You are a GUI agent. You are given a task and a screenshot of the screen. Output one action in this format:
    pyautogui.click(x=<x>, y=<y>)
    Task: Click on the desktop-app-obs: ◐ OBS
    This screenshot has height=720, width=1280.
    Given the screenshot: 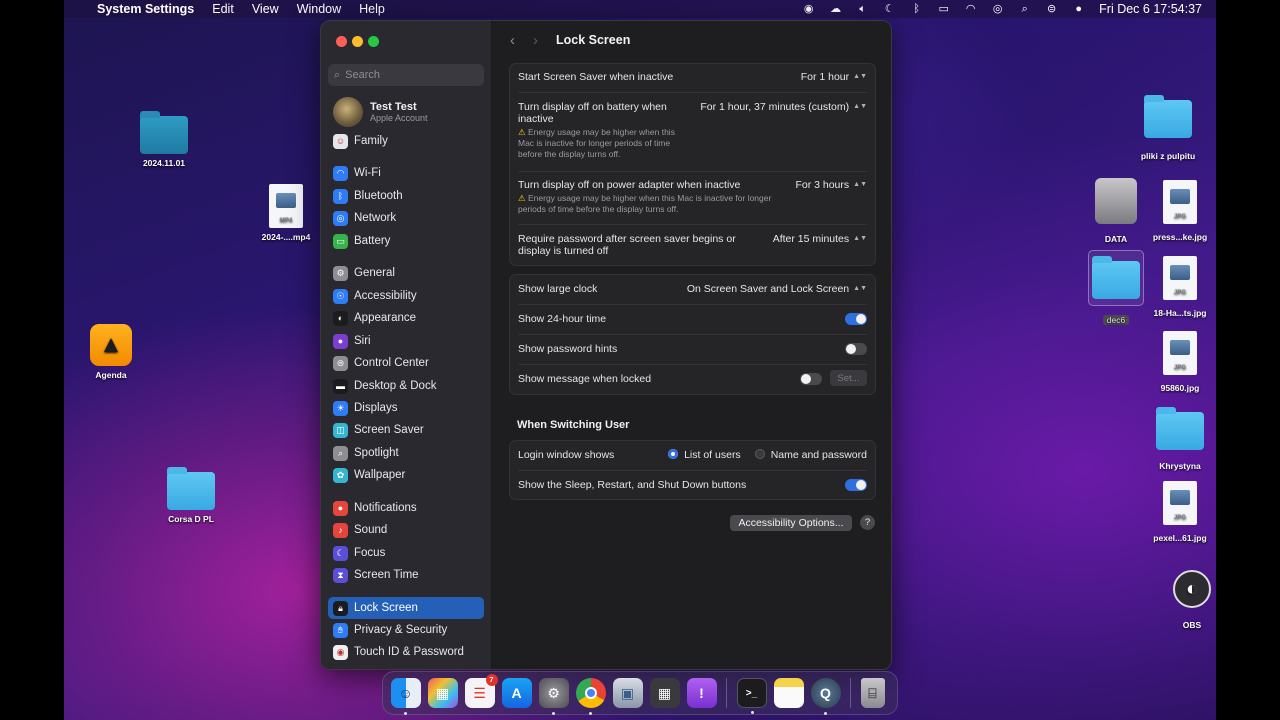 What is the action you would take?
    pyautogui.click(x=1188, y=600)
    